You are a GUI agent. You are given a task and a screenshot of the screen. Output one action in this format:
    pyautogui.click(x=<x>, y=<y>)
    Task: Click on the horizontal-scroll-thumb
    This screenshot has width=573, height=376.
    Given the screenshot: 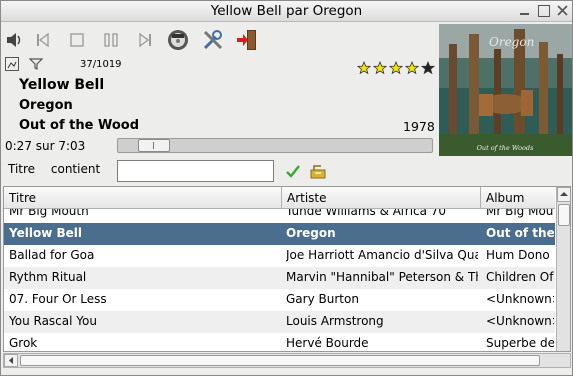 What is the action you would take?
    pyautogui.click(x=280, y=360)
    